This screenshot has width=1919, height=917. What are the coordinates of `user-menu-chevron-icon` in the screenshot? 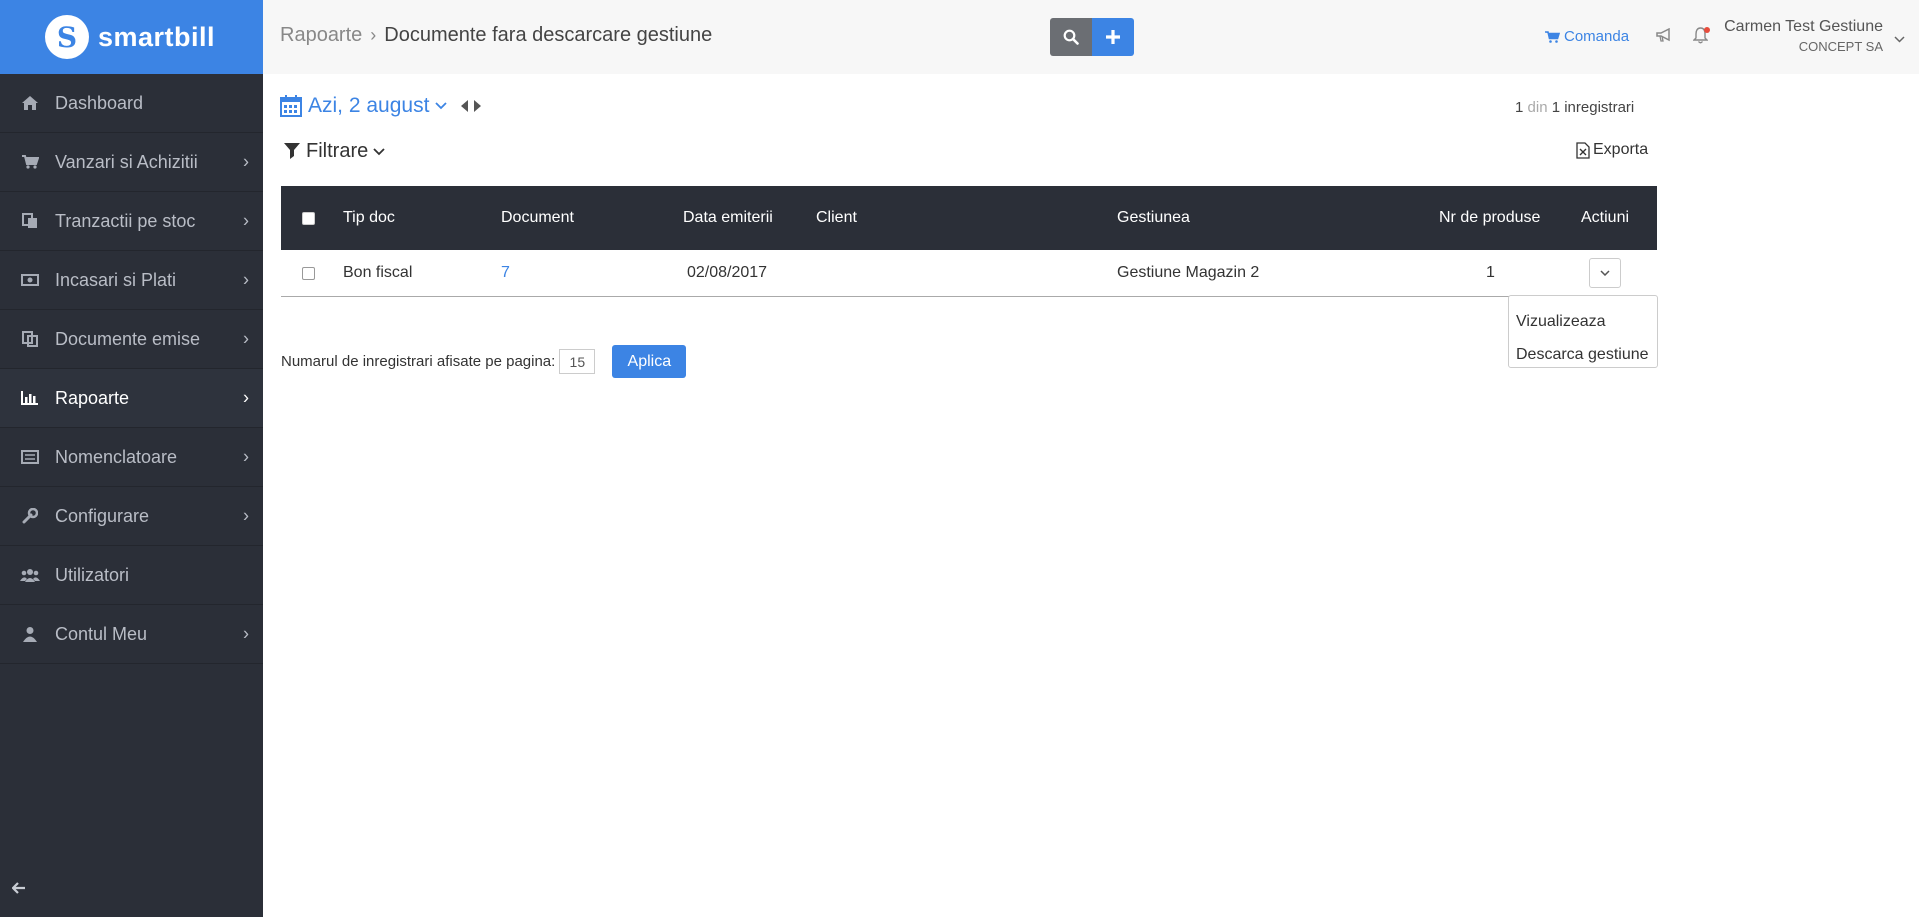 It's located at (1899, 39).